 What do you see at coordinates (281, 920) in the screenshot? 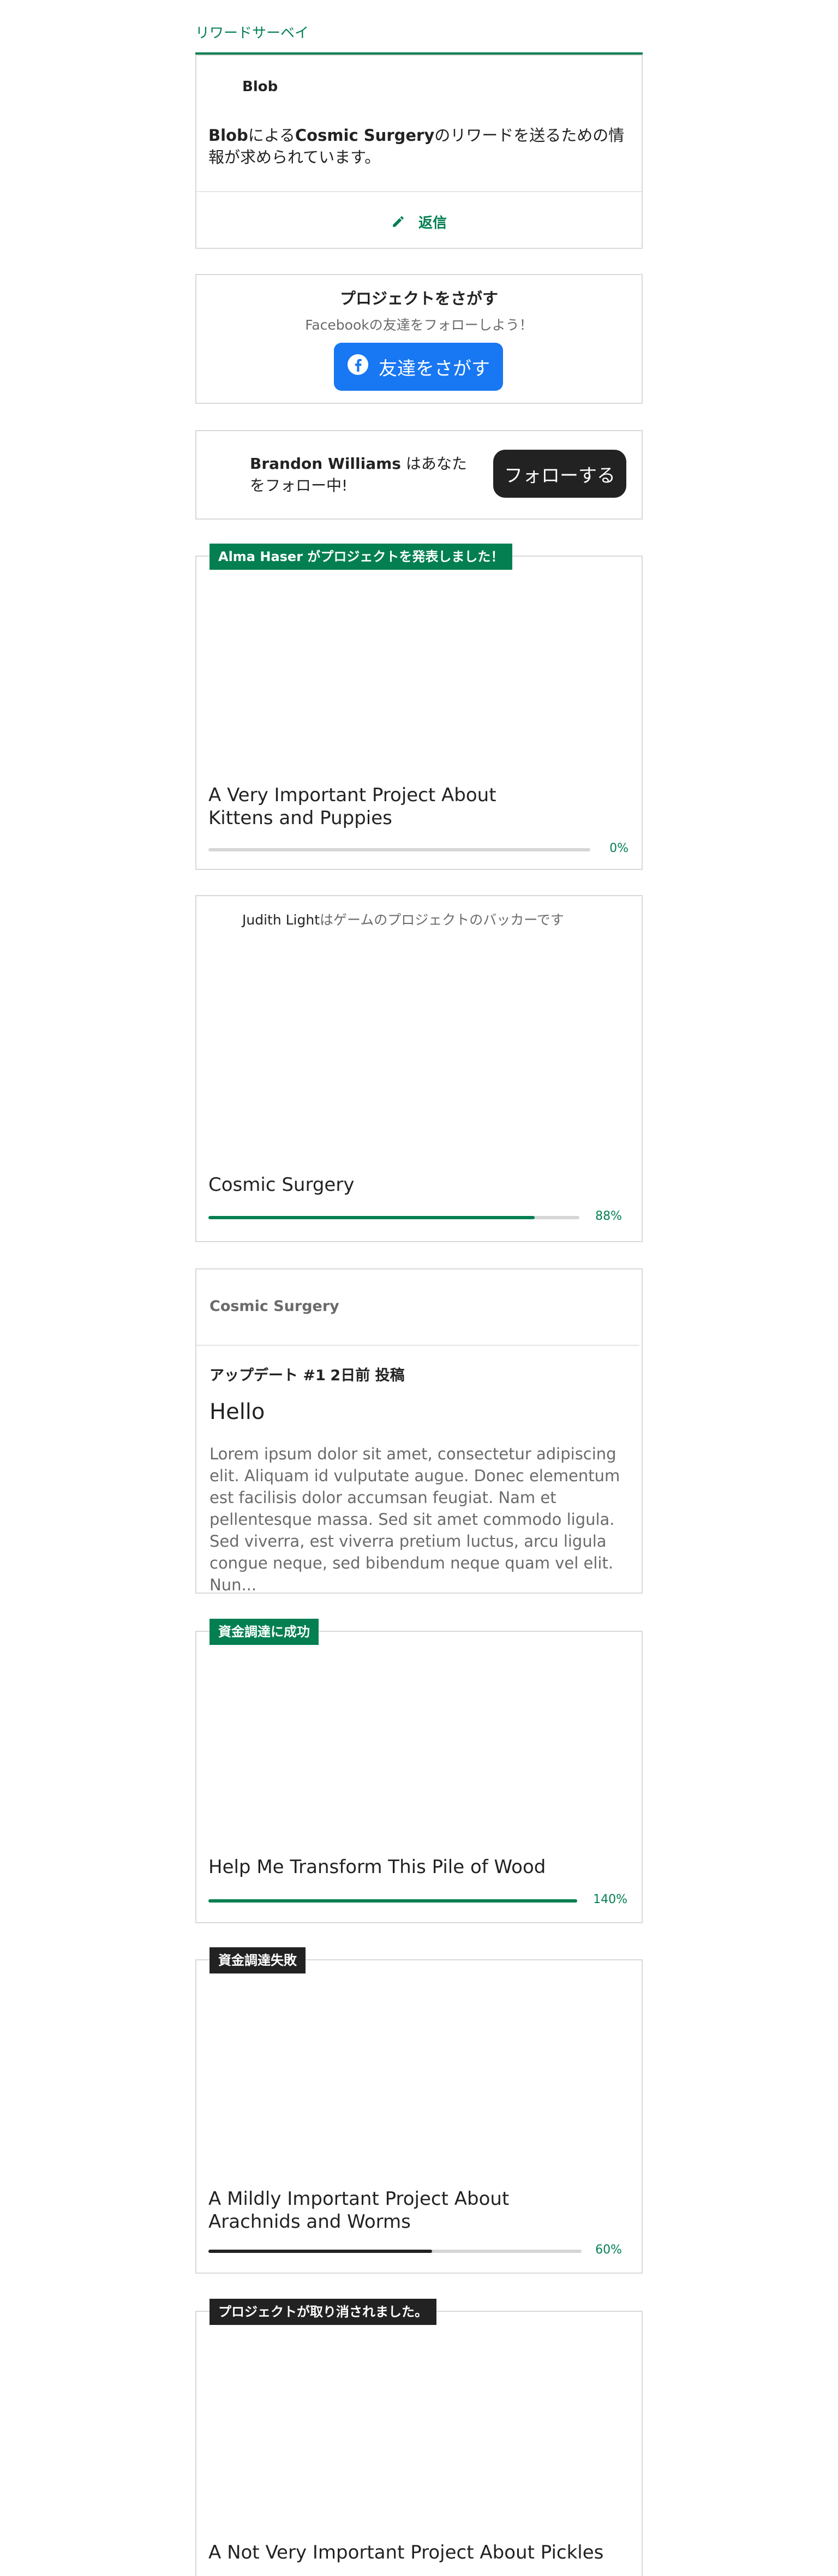
I see `backer-name: Judith Light` at bounding box center [281, 920].